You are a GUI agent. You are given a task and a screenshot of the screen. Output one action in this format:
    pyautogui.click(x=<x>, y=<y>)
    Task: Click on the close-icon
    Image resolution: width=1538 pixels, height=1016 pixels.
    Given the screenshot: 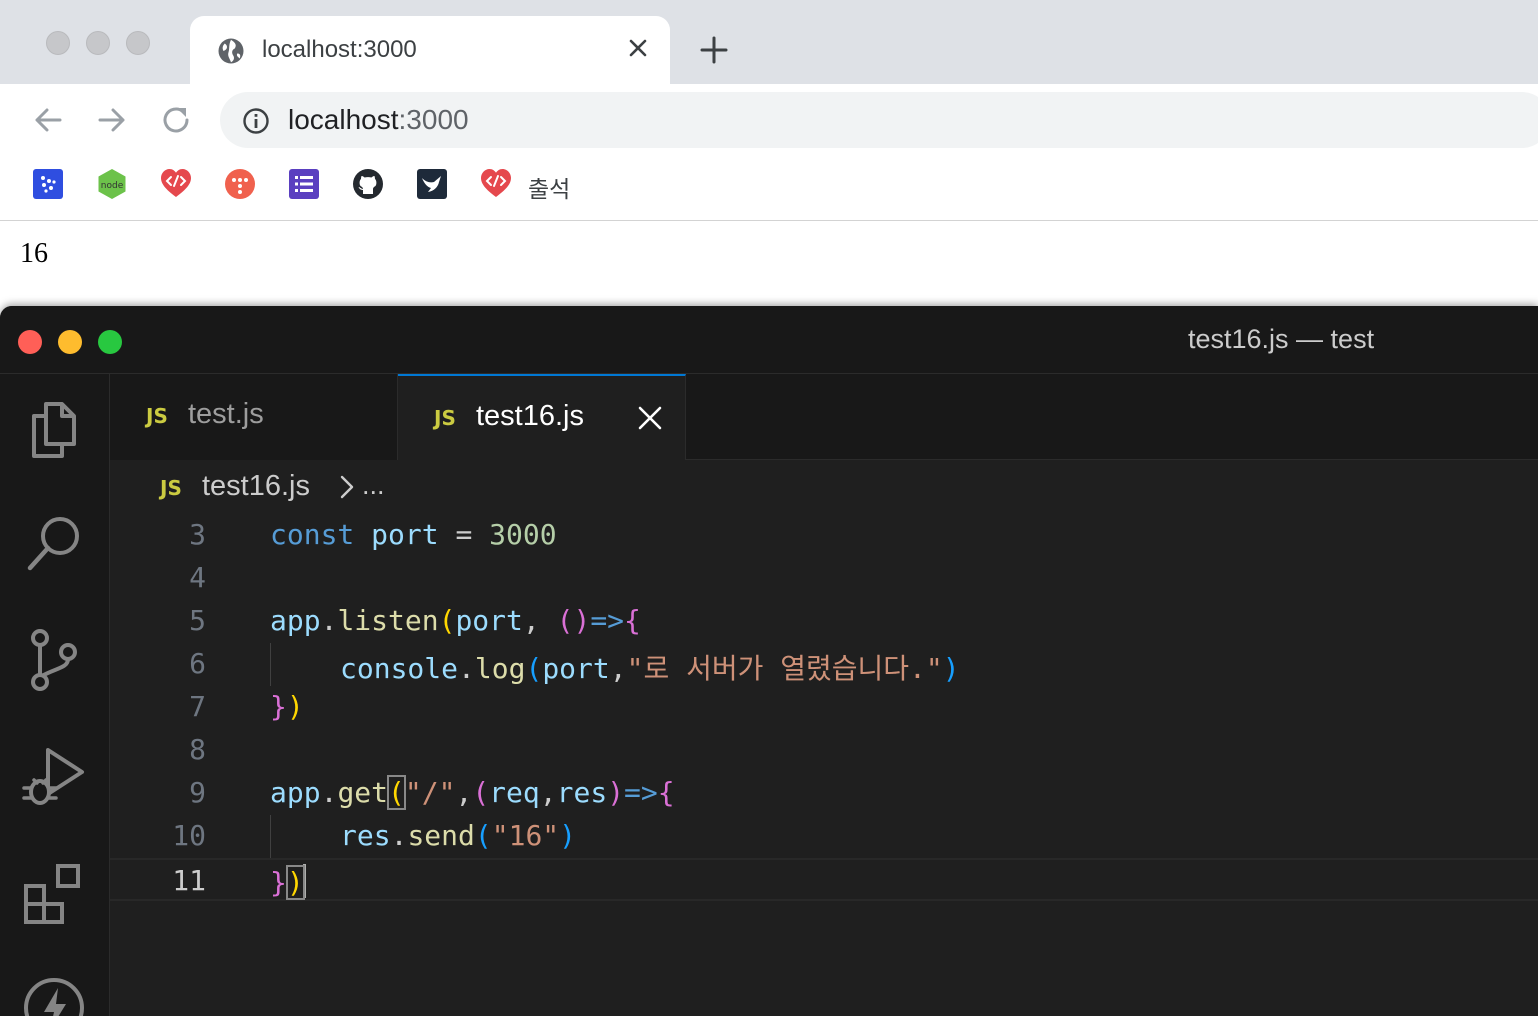 What is the action you would take?
    pyautogui.click(x=650, y=418)
    